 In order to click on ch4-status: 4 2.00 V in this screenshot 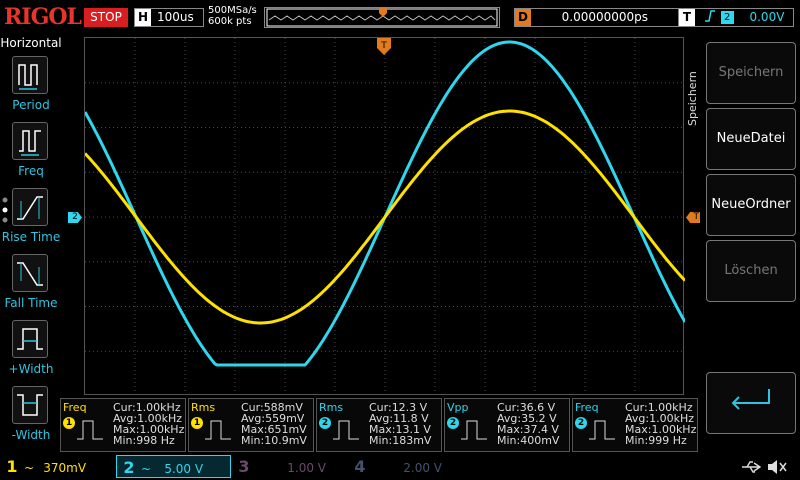, I will do `click(405, 466)`.